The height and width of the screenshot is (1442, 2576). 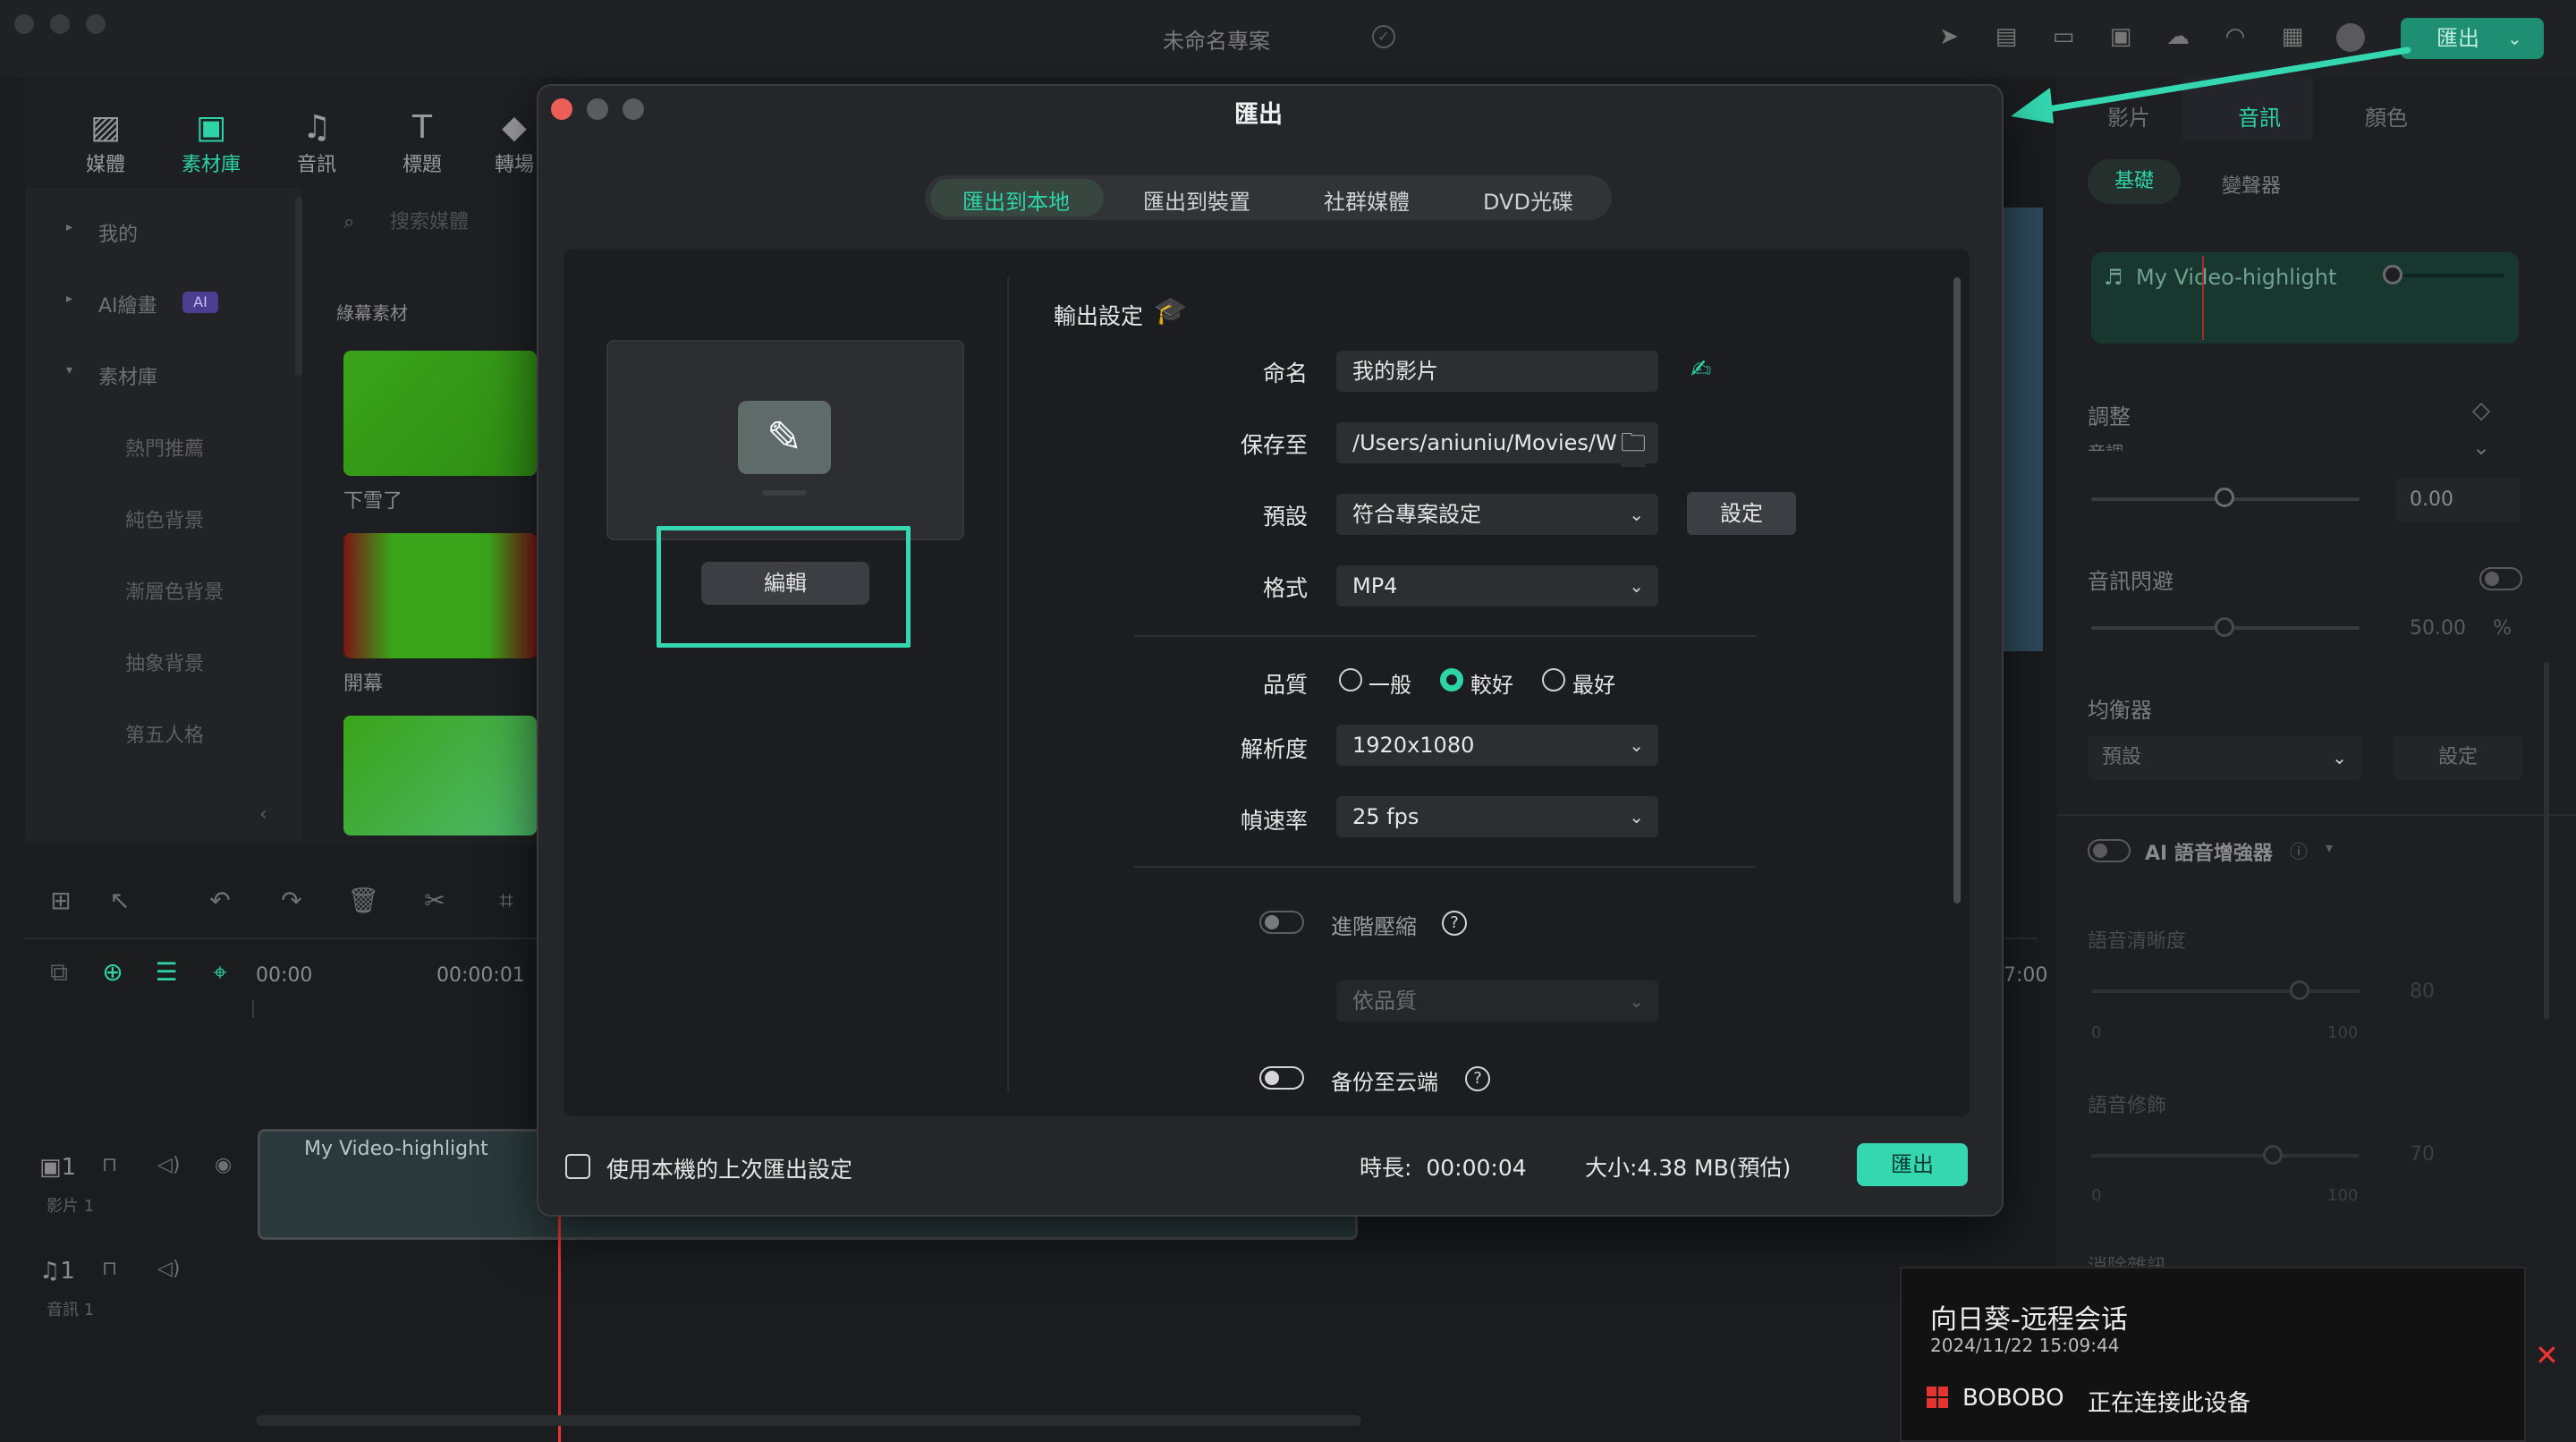 I want to click on compression-mode-select: 依品質 ⌄, so click(x=1497, y=1001).